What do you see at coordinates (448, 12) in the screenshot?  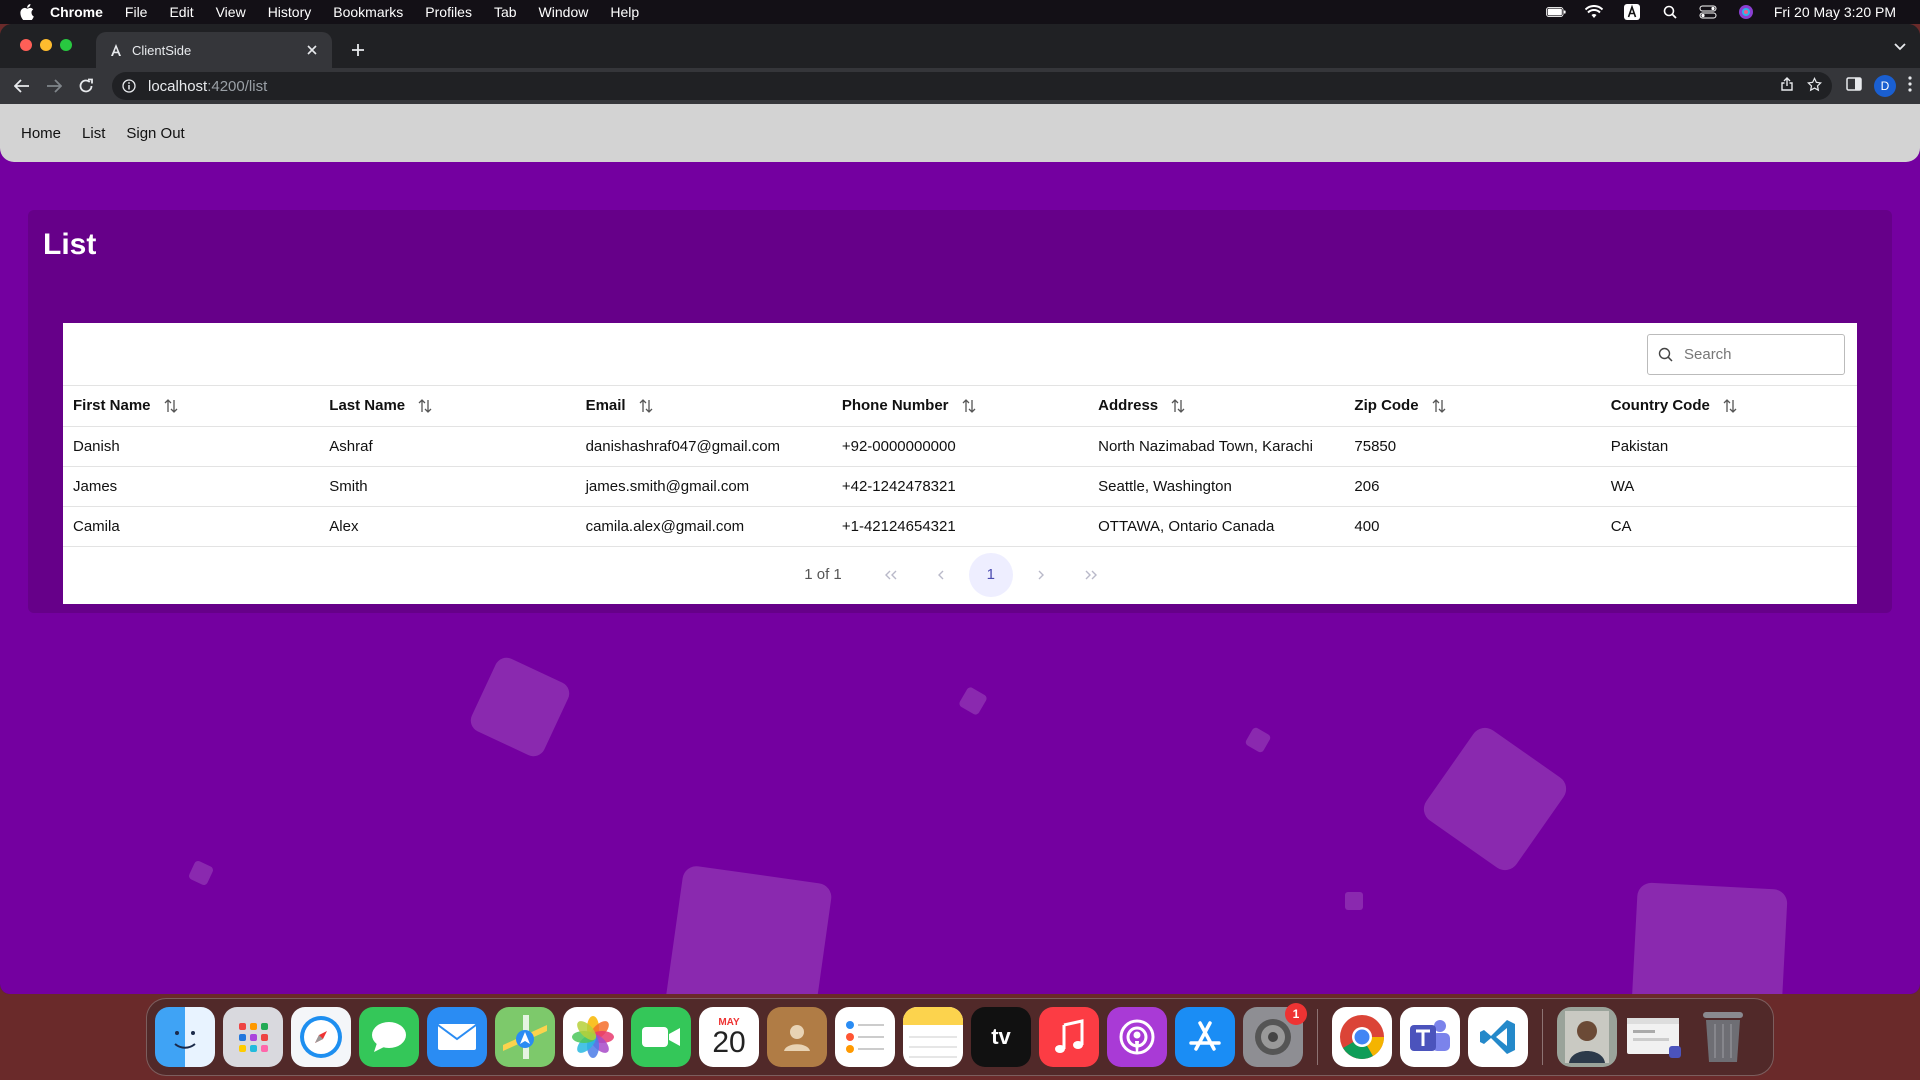 I see `menu-profiles: Profiles` at bounding box center [448, 12].